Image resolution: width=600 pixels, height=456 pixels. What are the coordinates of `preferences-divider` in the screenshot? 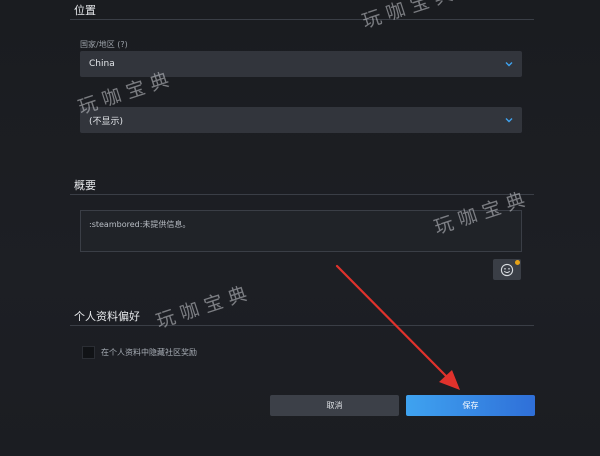 It's located at (302, 325).